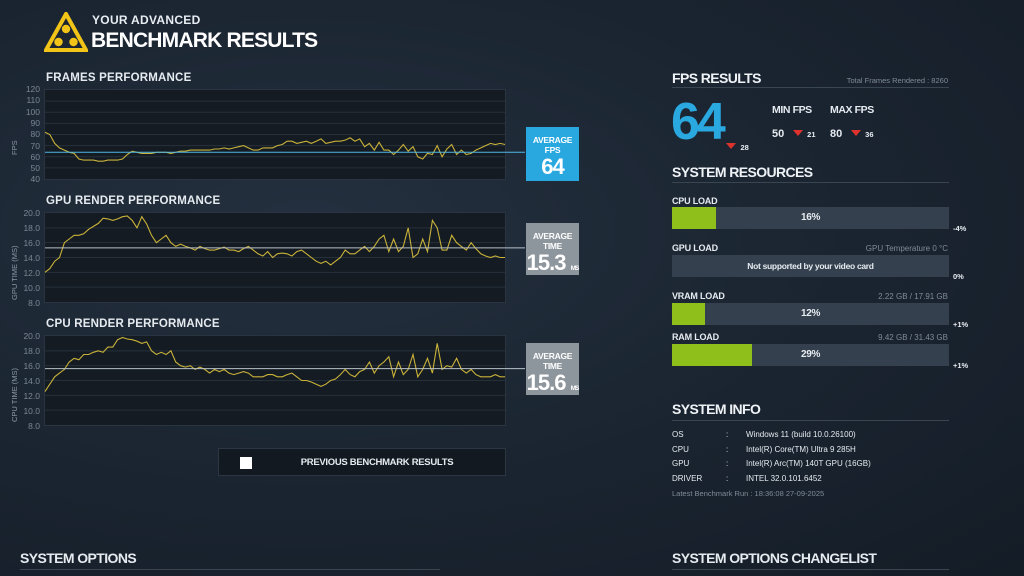  Describe the element at coordinates (552, 145) in the screenshot. I see `average-fps-label: AVERAGE FPS` at that location.